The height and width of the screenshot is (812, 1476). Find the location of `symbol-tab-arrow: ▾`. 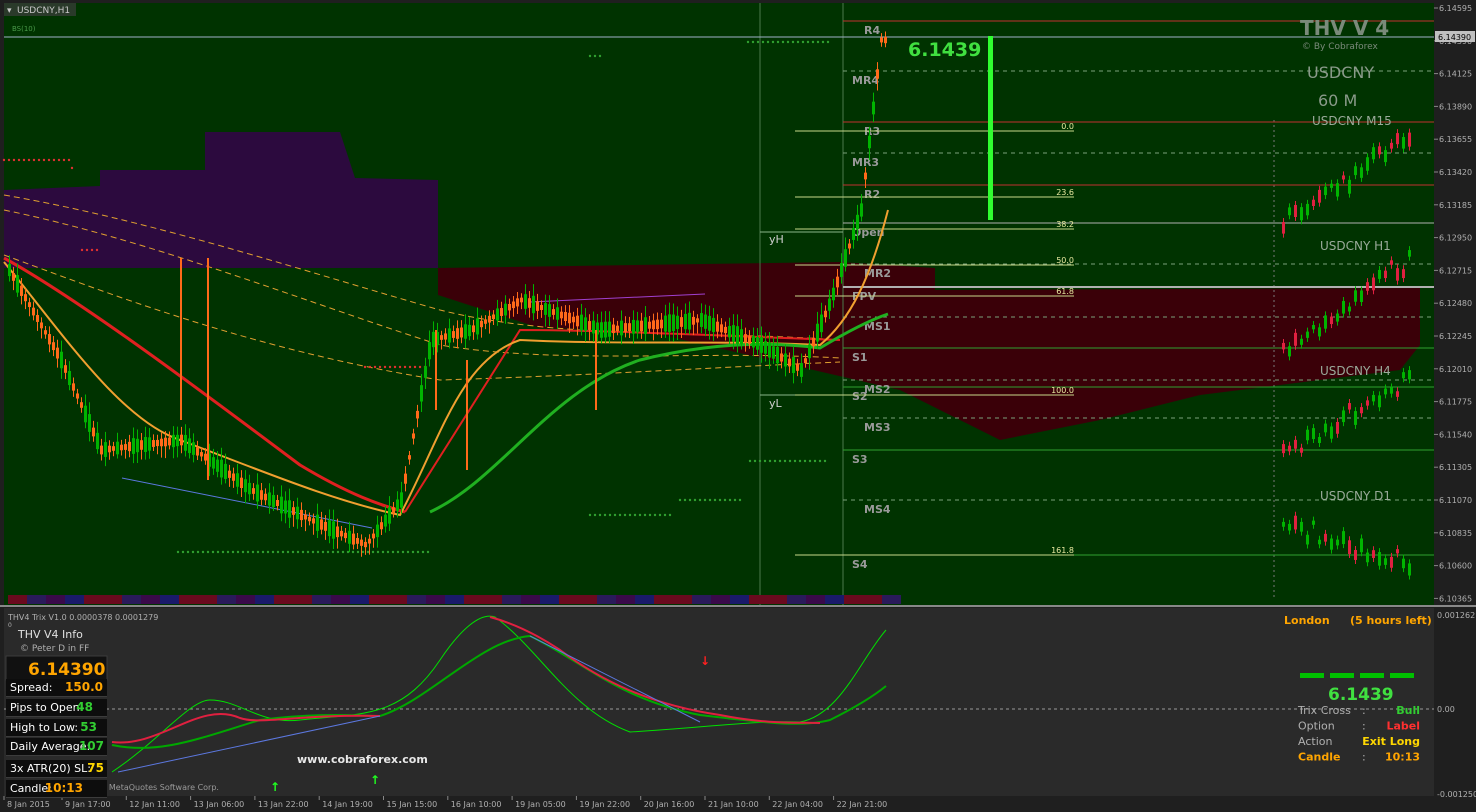

symbol-tab-arrow: ▾ is located at coordinates (9, 11).